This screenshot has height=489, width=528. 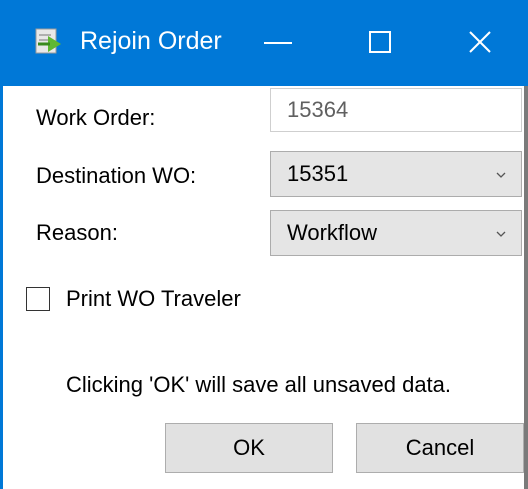 What do you see at coordinates (38, 299) in the screenshot?
I see `print-wo-traveler-checkbox` at bounding box center [38, 299].